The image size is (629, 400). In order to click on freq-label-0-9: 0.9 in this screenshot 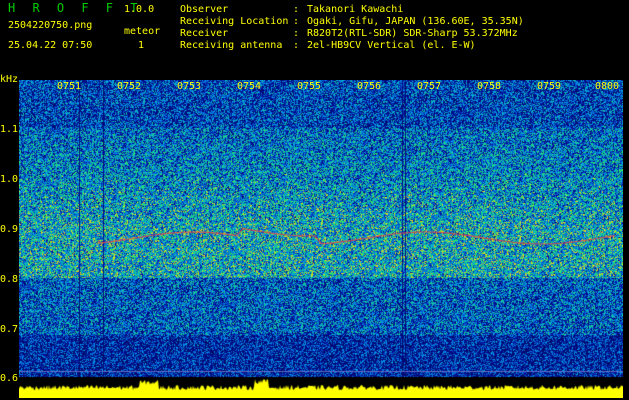, I will do `click(9, 229)`.